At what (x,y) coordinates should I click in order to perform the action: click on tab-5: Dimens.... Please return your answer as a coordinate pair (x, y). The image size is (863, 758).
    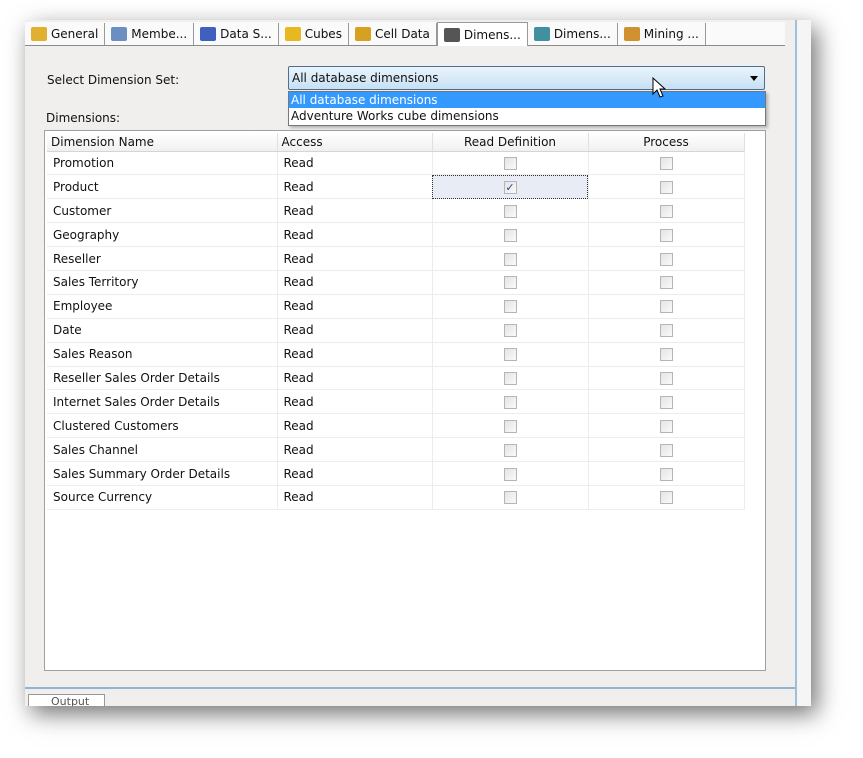
    Looking at the image, I should click on (482, 34).